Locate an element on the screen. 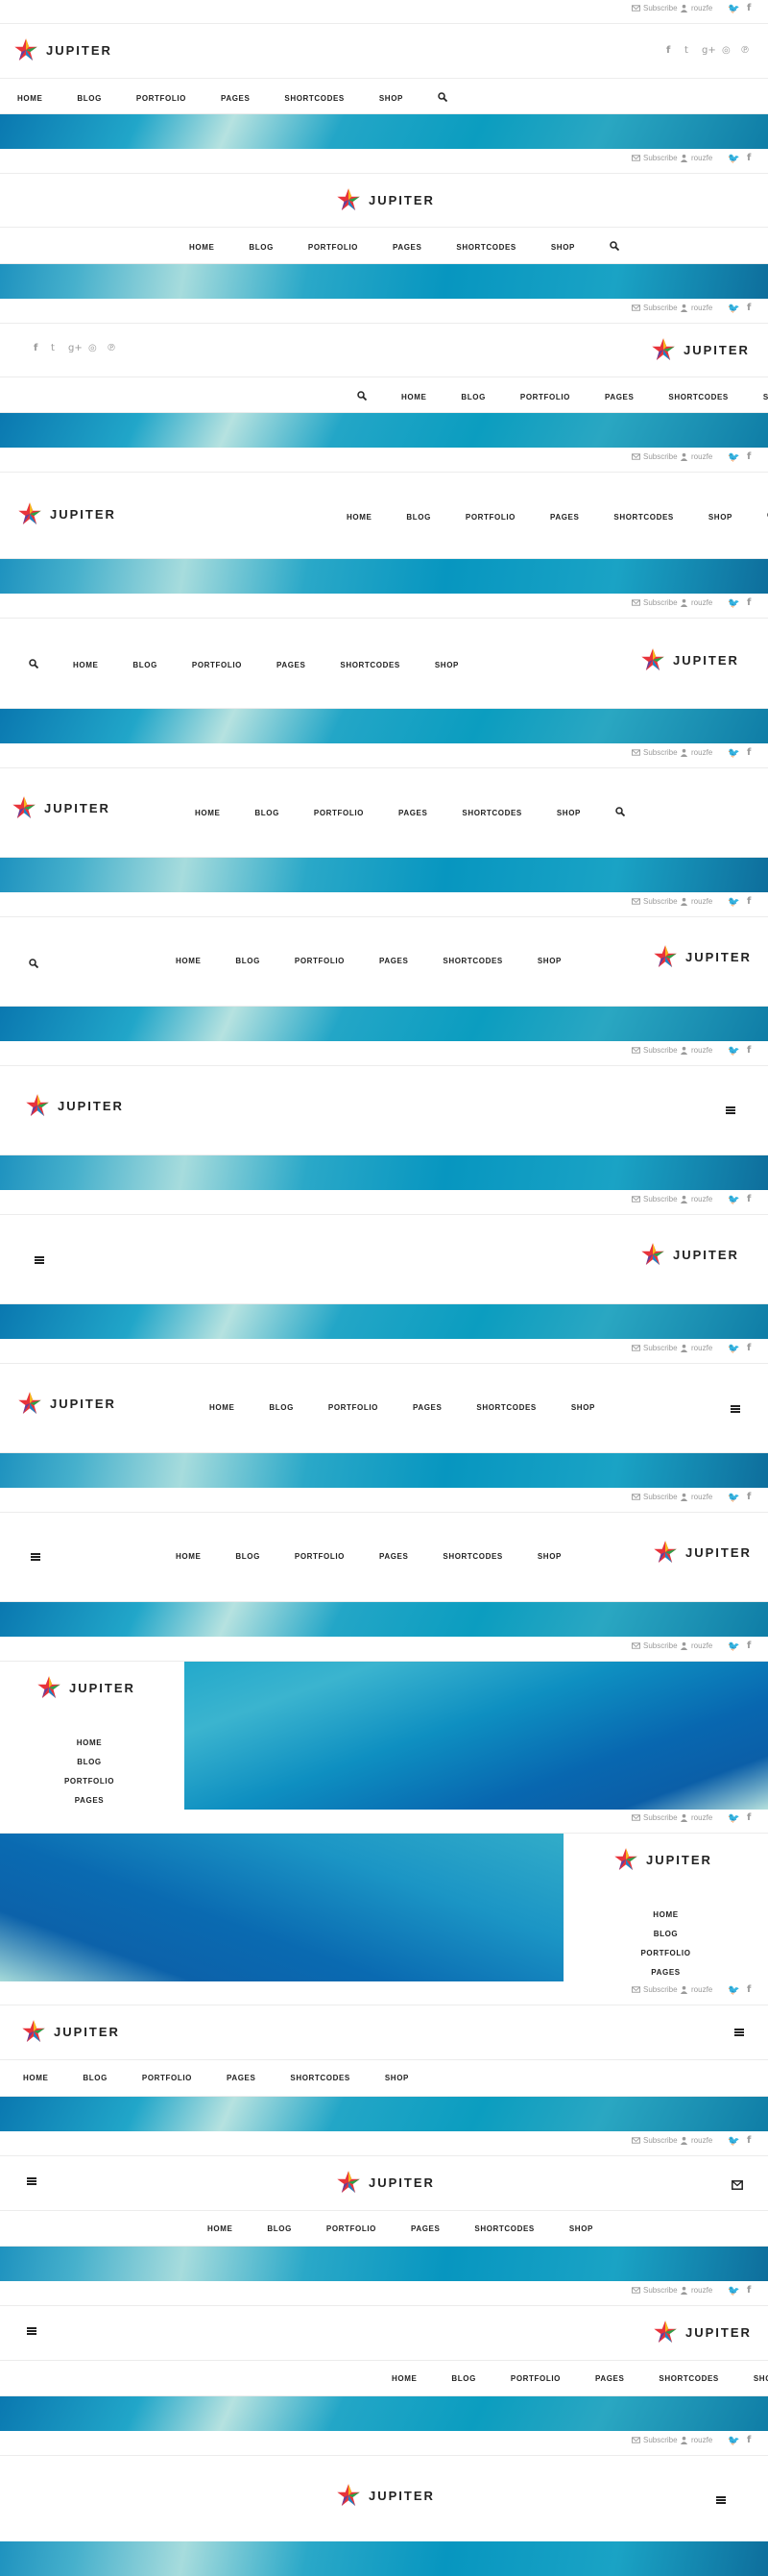 This screenshot has height=2576, width=768. dribbble-icon: ◎ is located at coordinates (726, 50).